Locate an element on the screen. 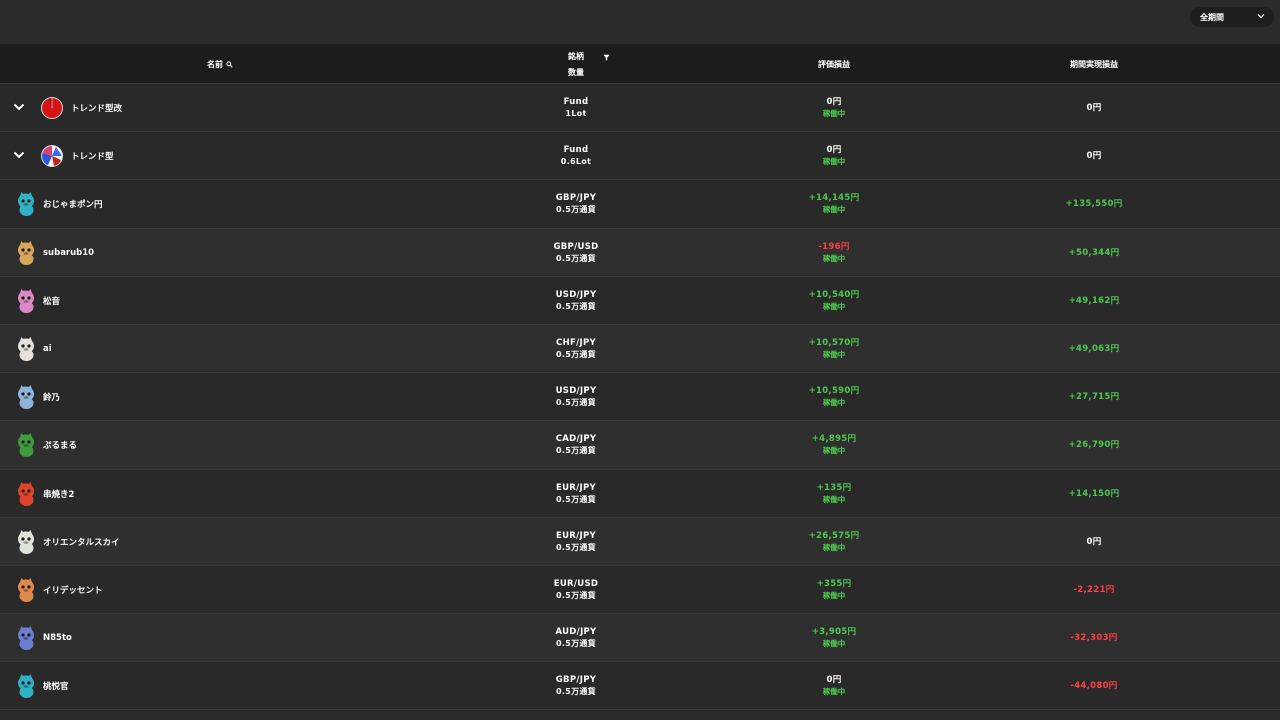  symbol-cell: GBP/USD 0.5万通貨 is located at coordinates (576, 253).